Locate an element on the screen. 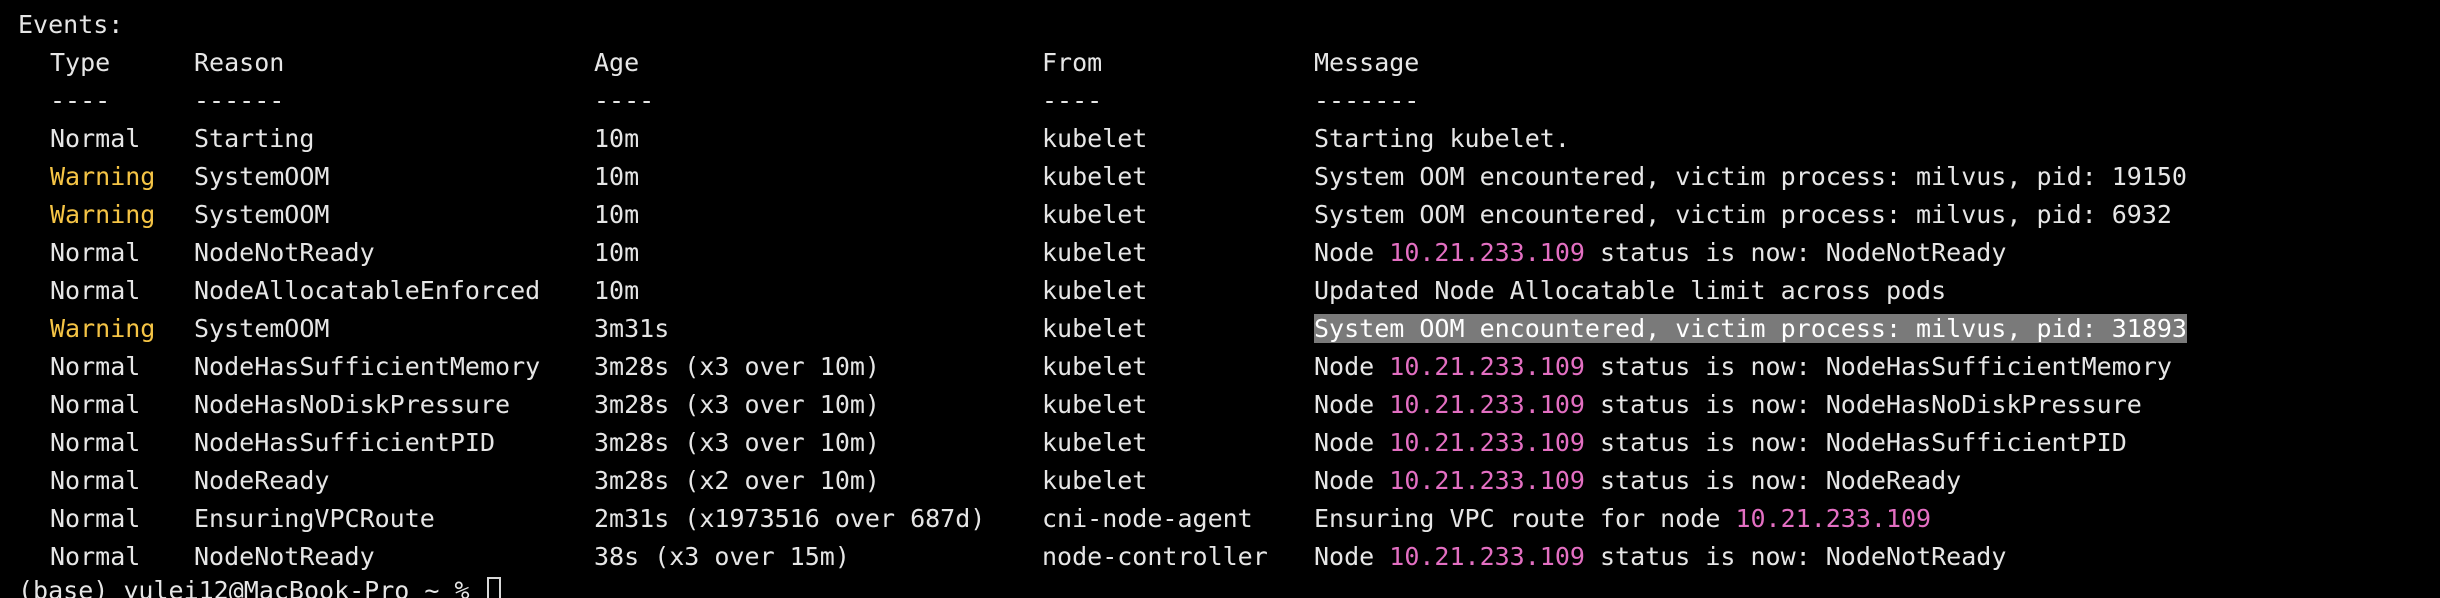 The width and height of the screenshot is (2440, 598). event-message-text: Starting kubelet. is located at coordinates (1442, 138).